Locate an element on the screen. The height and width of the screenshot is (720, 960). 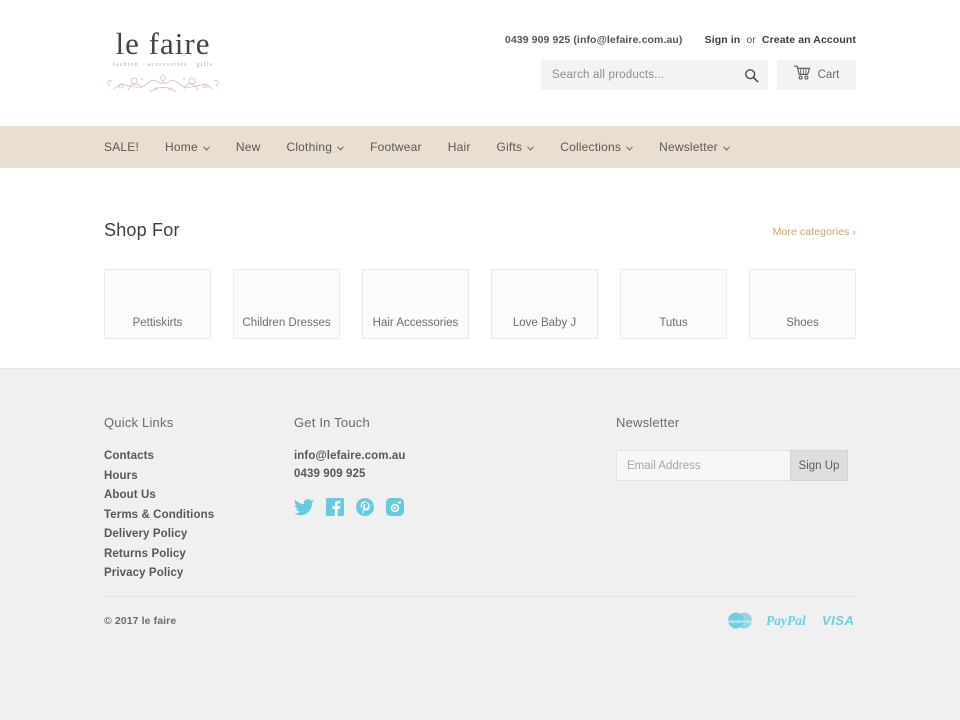
copyright-text: © 2017 le faire is located at coordinates (140, 620).